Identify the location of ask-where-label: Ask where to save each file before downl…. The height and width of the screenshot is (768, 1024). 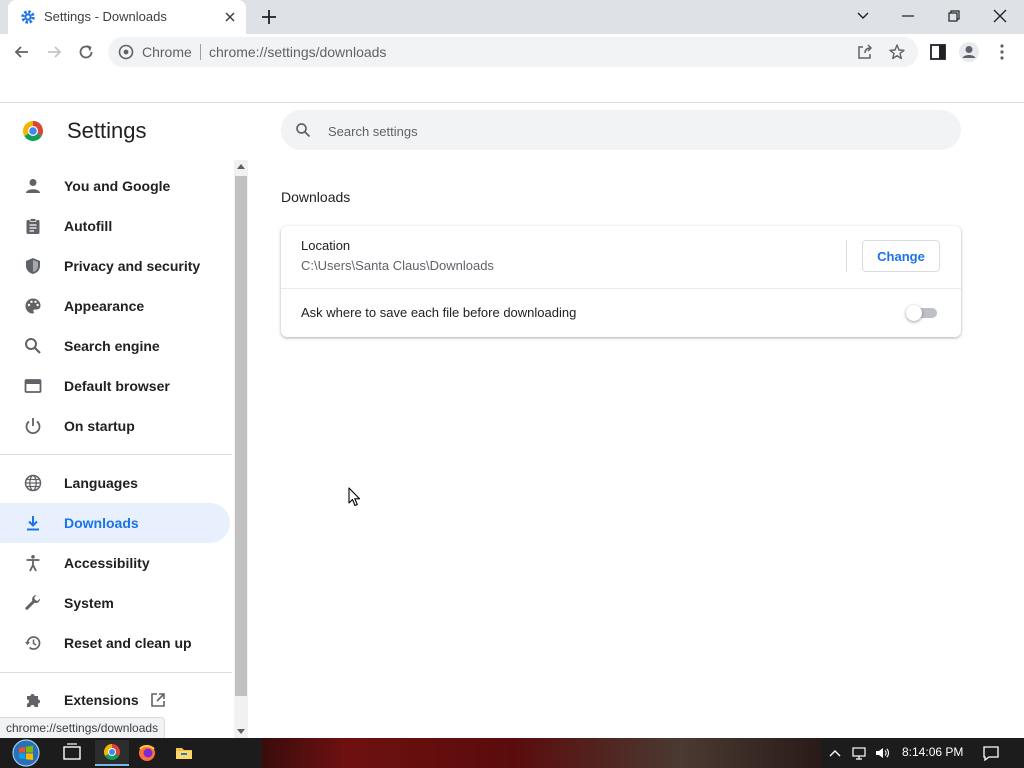
(439, 312).